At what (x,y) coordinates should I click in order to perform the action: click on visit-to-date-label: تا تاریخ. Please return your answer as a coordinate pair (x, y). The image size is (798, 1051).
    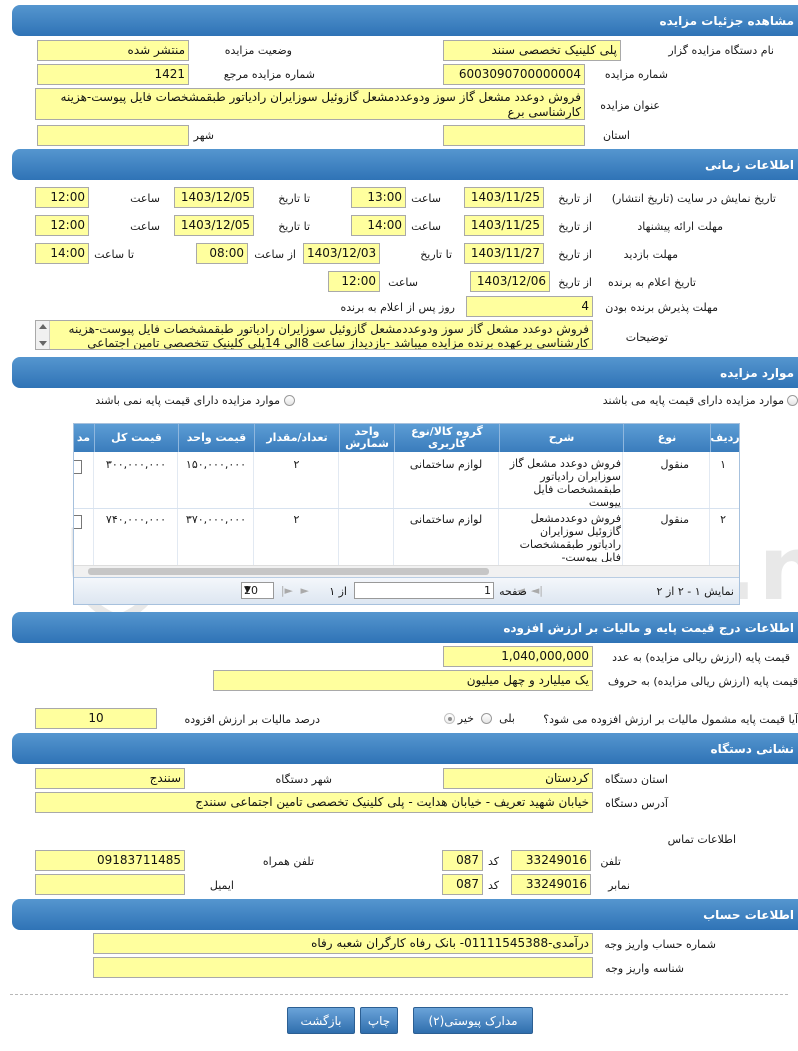
    Looking at the image, I should click on (436, 254).